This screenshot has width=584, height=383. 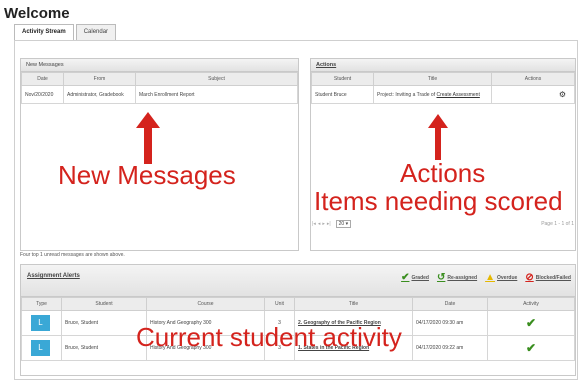 What do you see at coordinates (37, 13) in the screenshot?
I see `page-title: Welcome` at bounding box center [37, 13].